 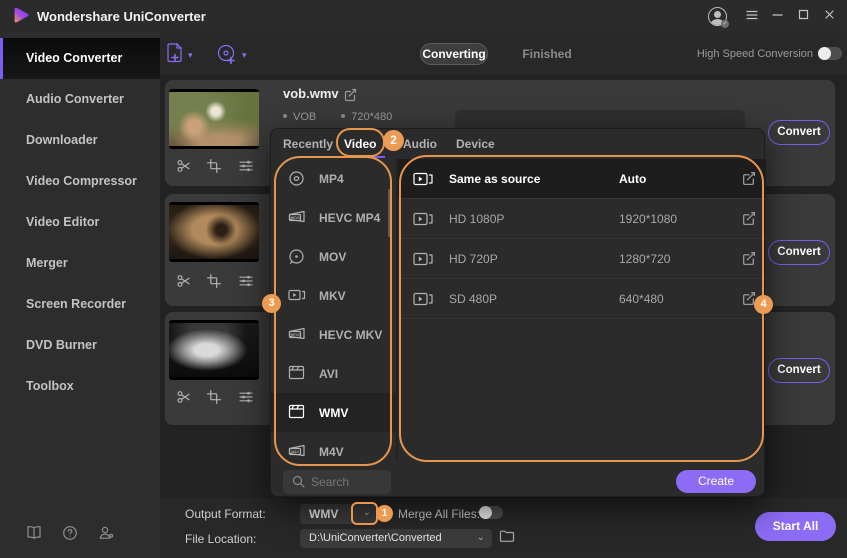 I want to click on preset-same-as-source: Same as source Auto, so click(x=582, y=179).